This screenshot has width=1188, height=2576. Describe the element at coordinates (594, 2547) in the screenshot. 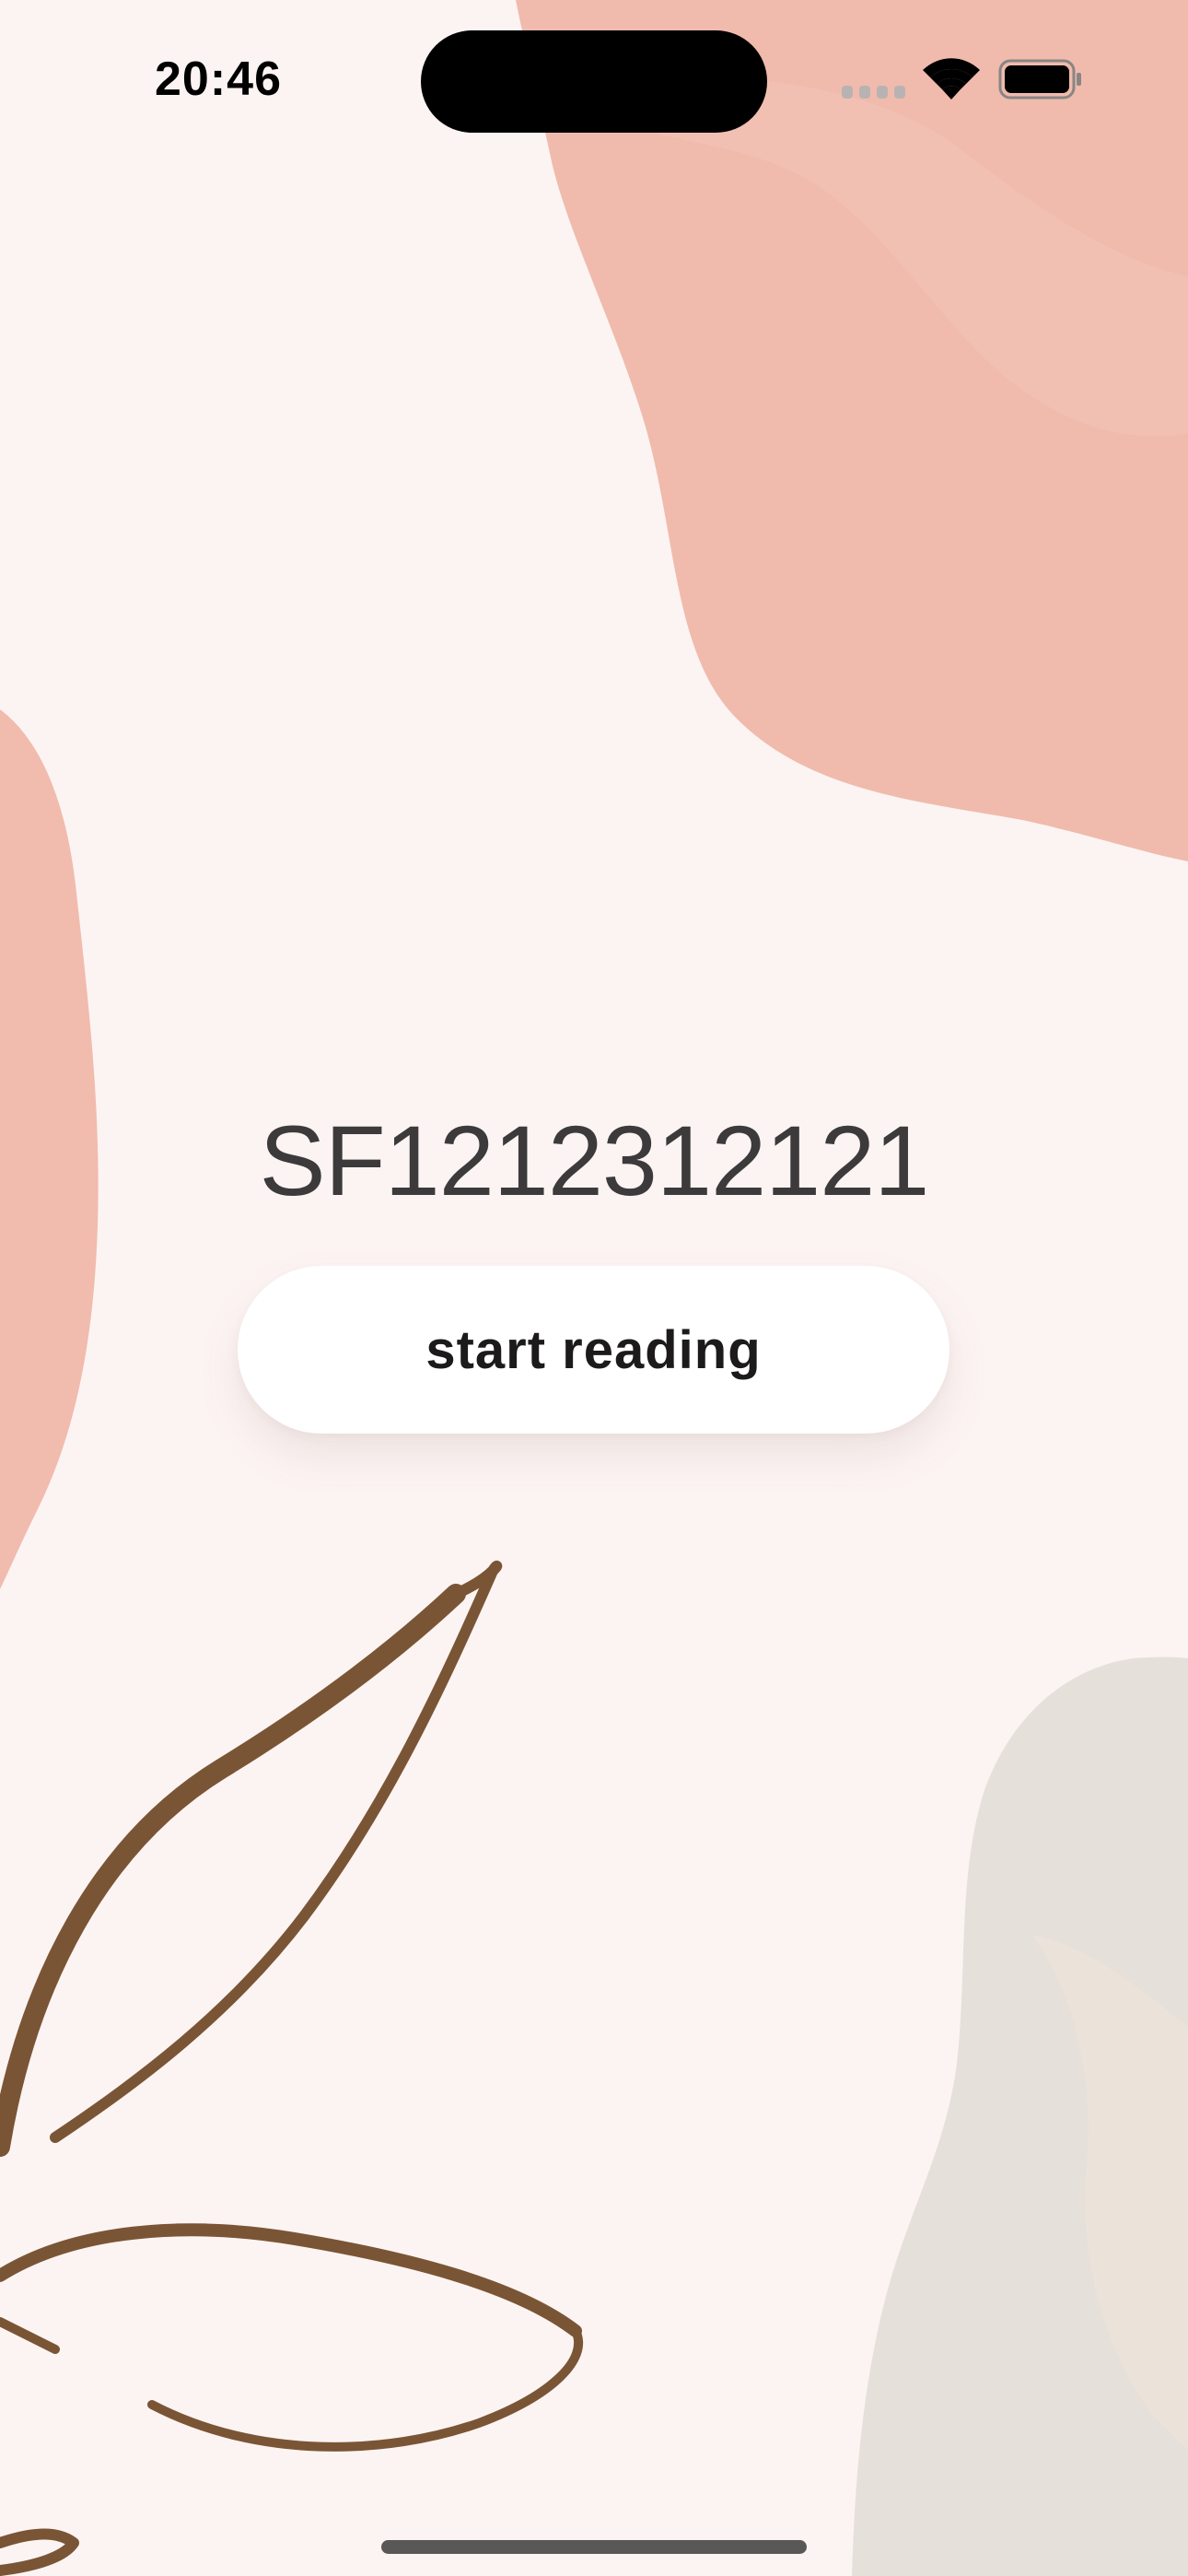

I see `home-indicator` at that location.